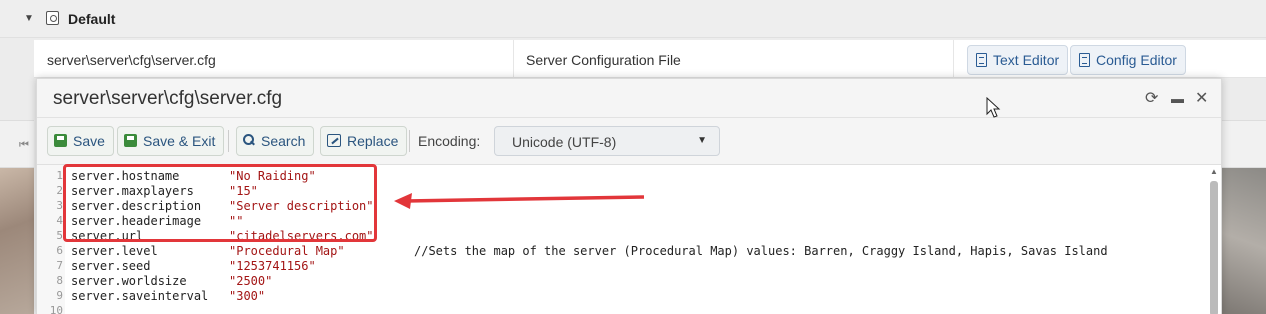  I want to click on dialog-title: server\server\cfg\server.cfg, so click(168, 98).